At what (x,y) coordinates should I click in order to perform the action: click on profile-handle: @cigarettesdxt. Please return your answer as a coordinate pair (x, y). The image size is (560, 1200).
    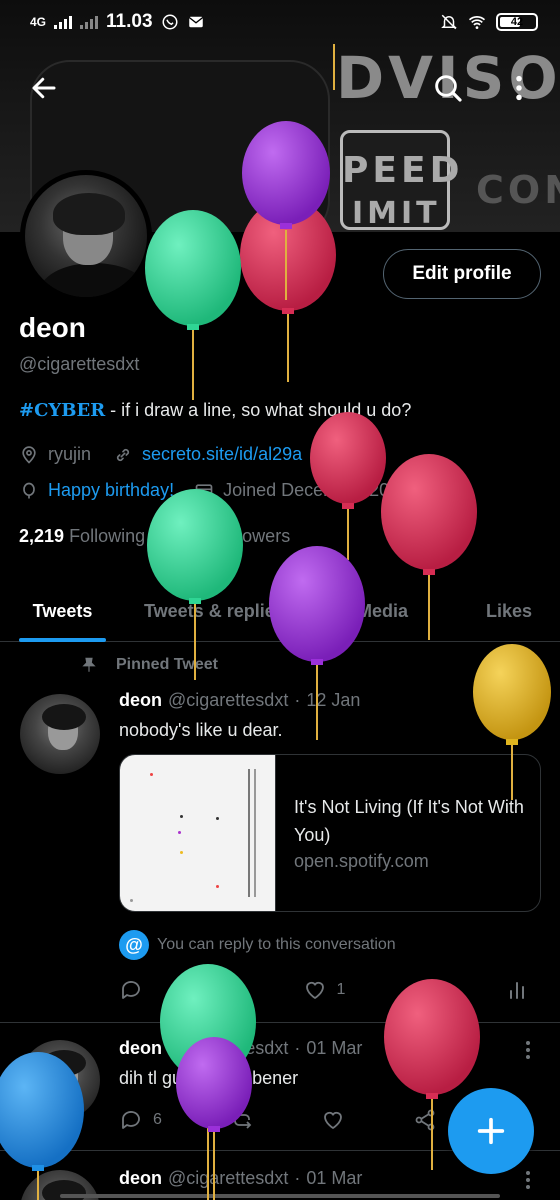
    Looking at the image, I should click on (79, 364).